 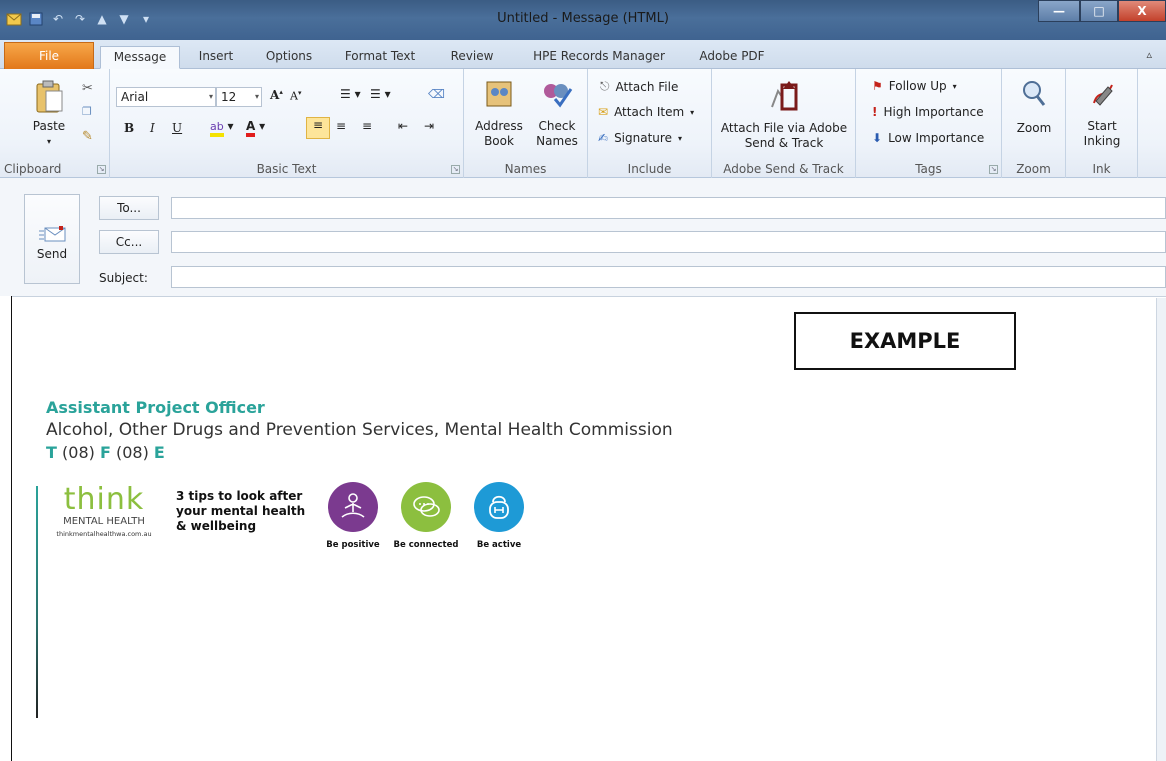 What do you see at coordinates (928, 169) in the screenshot?
I see `group-label-tags: Tags` at bounding box center [928, 169].